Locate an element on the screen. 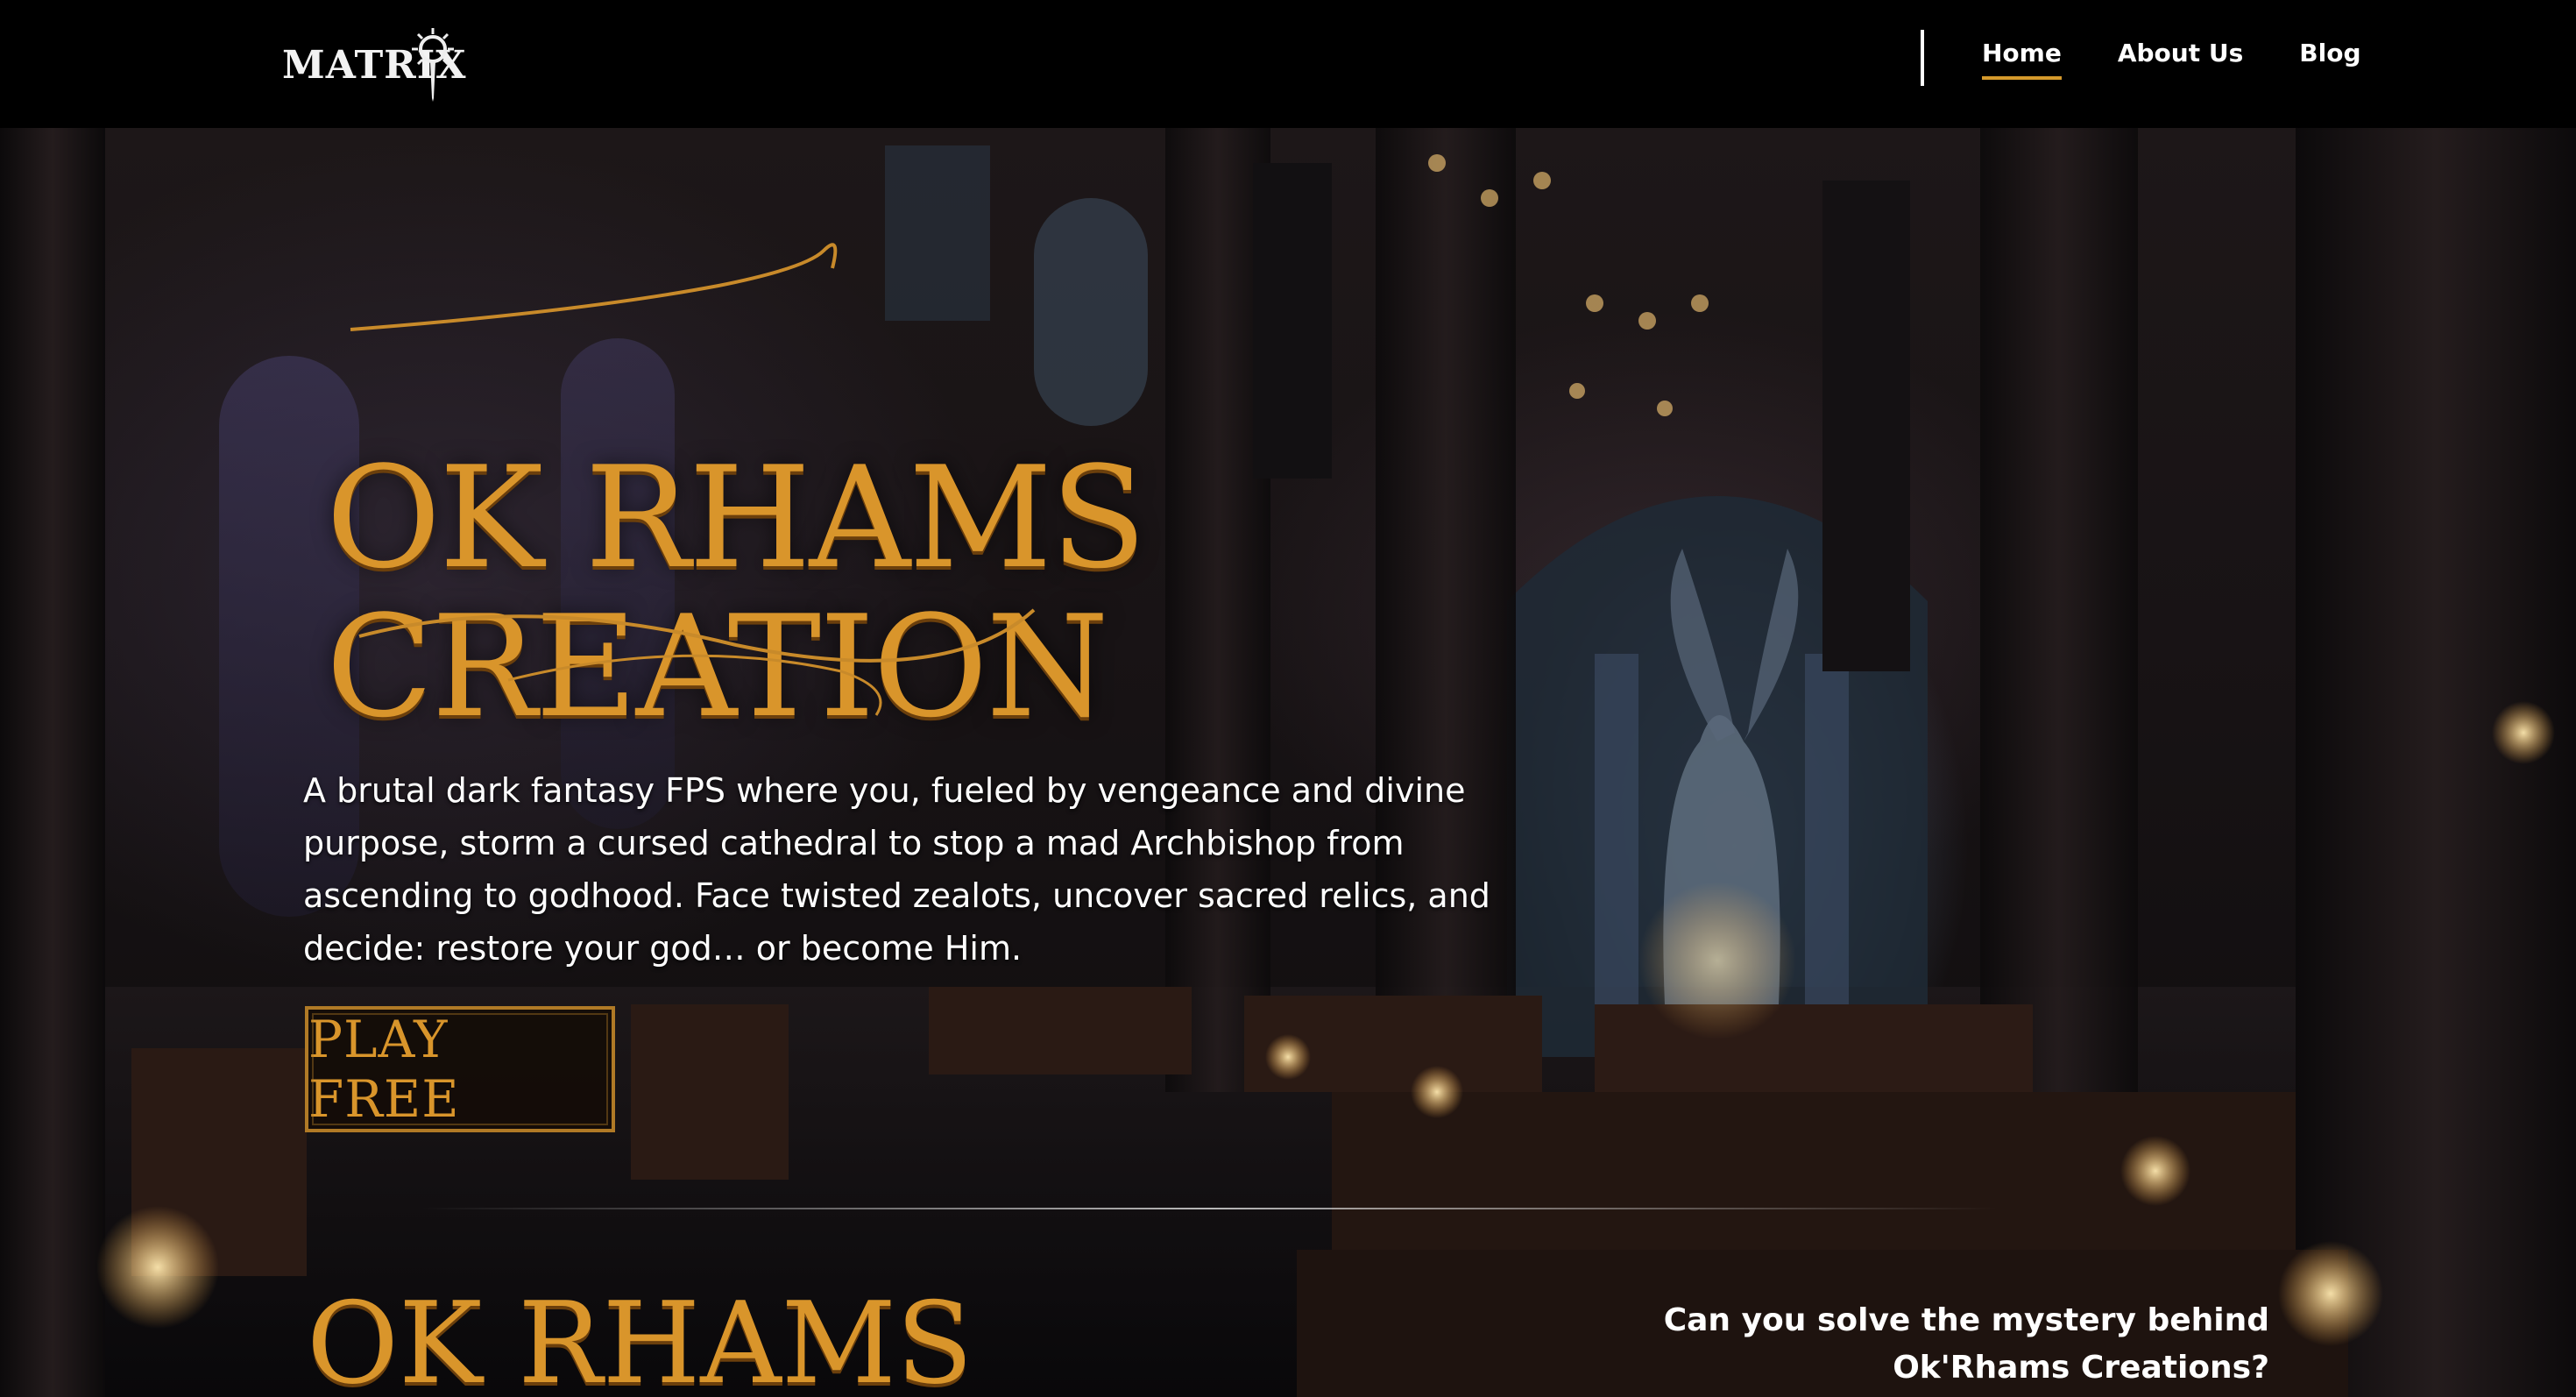  main-nav: Home About Us Blog is located at coordinates (2171, 59).